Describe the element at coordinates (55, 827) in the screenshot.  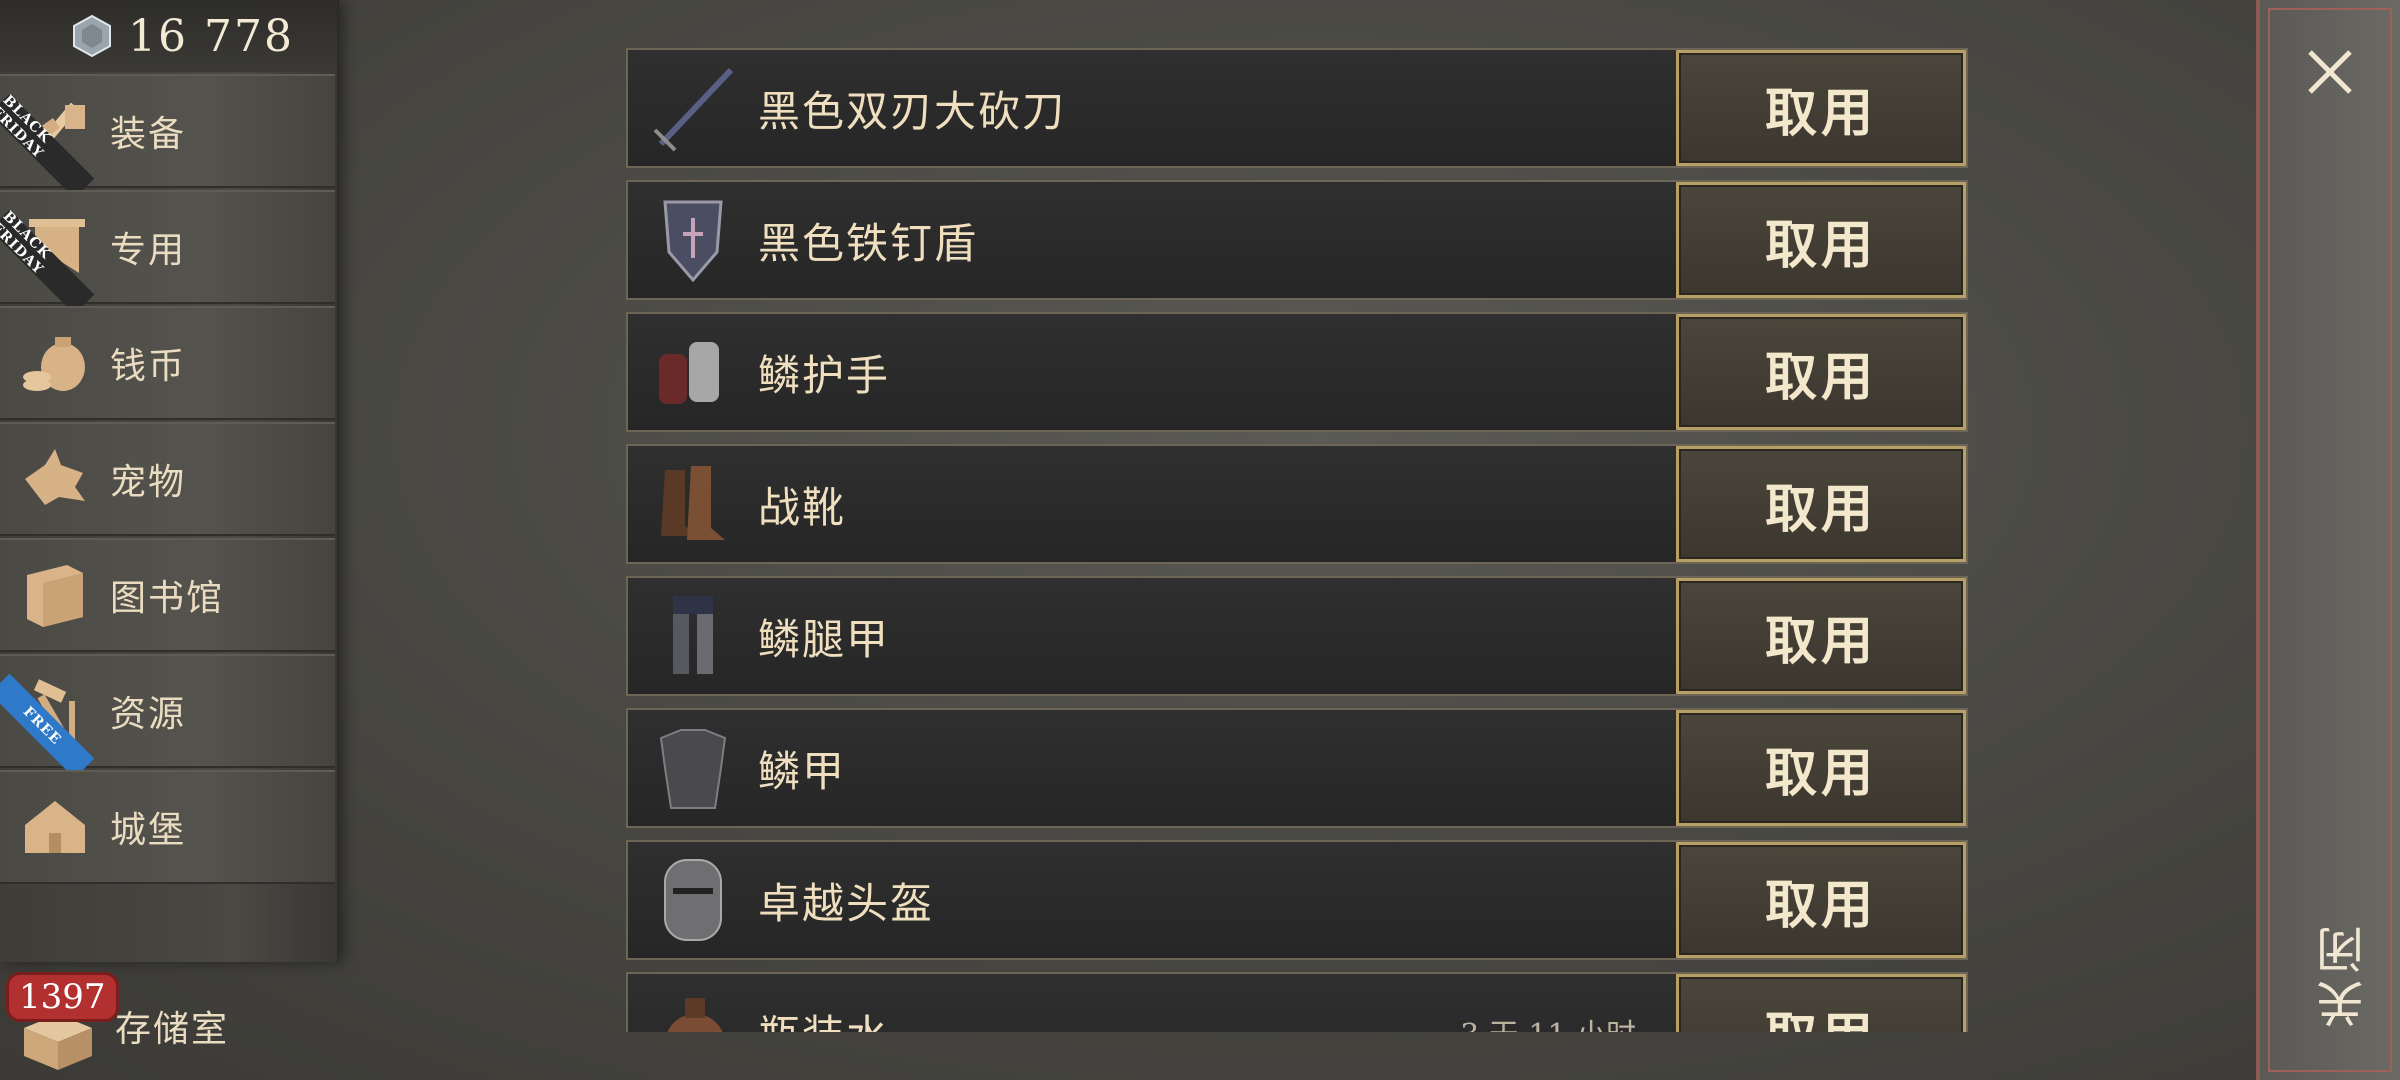
I see `house-icon` at that location.